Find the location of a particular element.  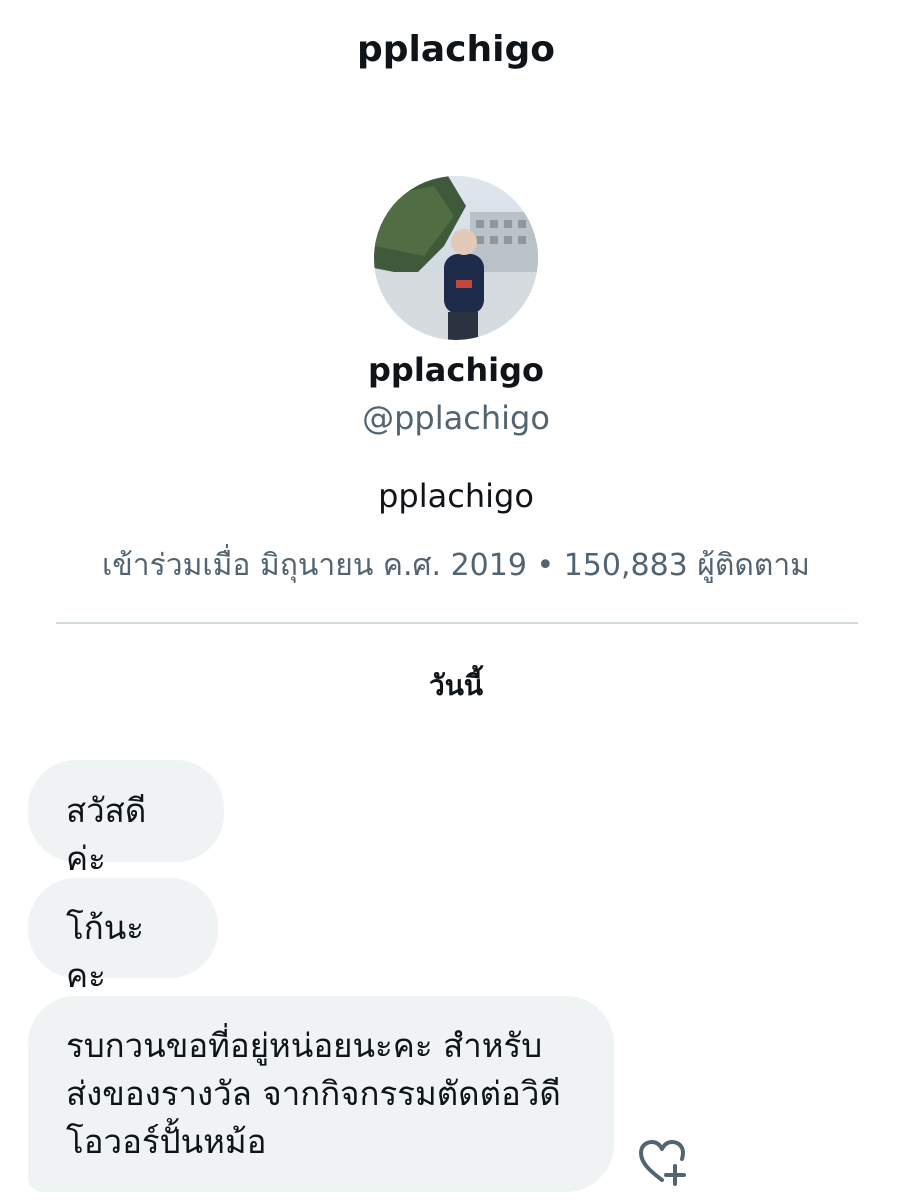

heart-plus-icon is located at coordinates (662, 1163).